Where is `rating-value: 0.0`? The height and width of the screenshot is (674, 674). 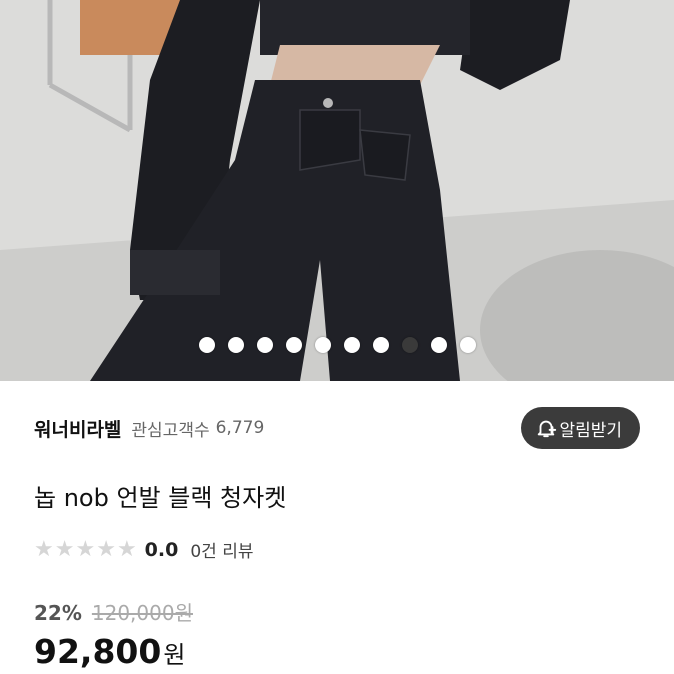 rating-value: 0.0 is located at coordinates (161, 549).